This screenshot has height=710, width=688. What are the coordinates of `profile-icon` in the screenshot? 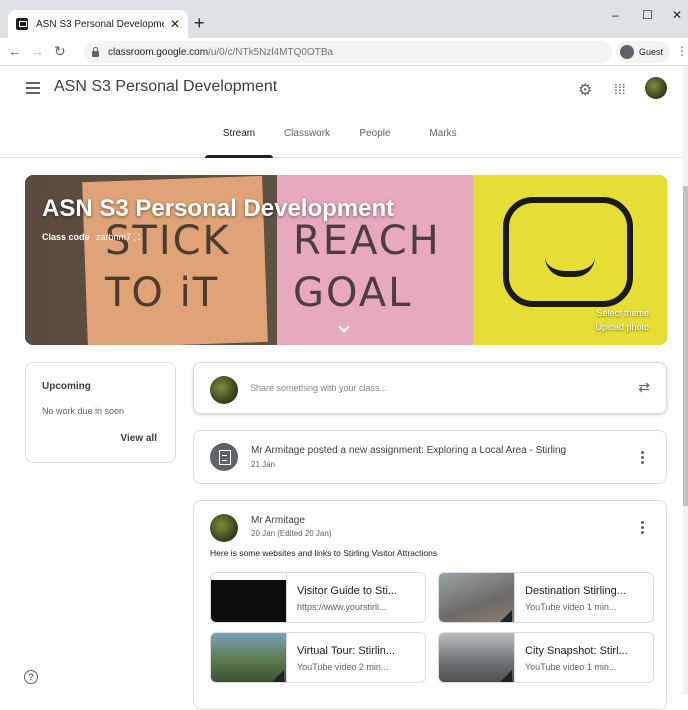 It's located at (627, 52).